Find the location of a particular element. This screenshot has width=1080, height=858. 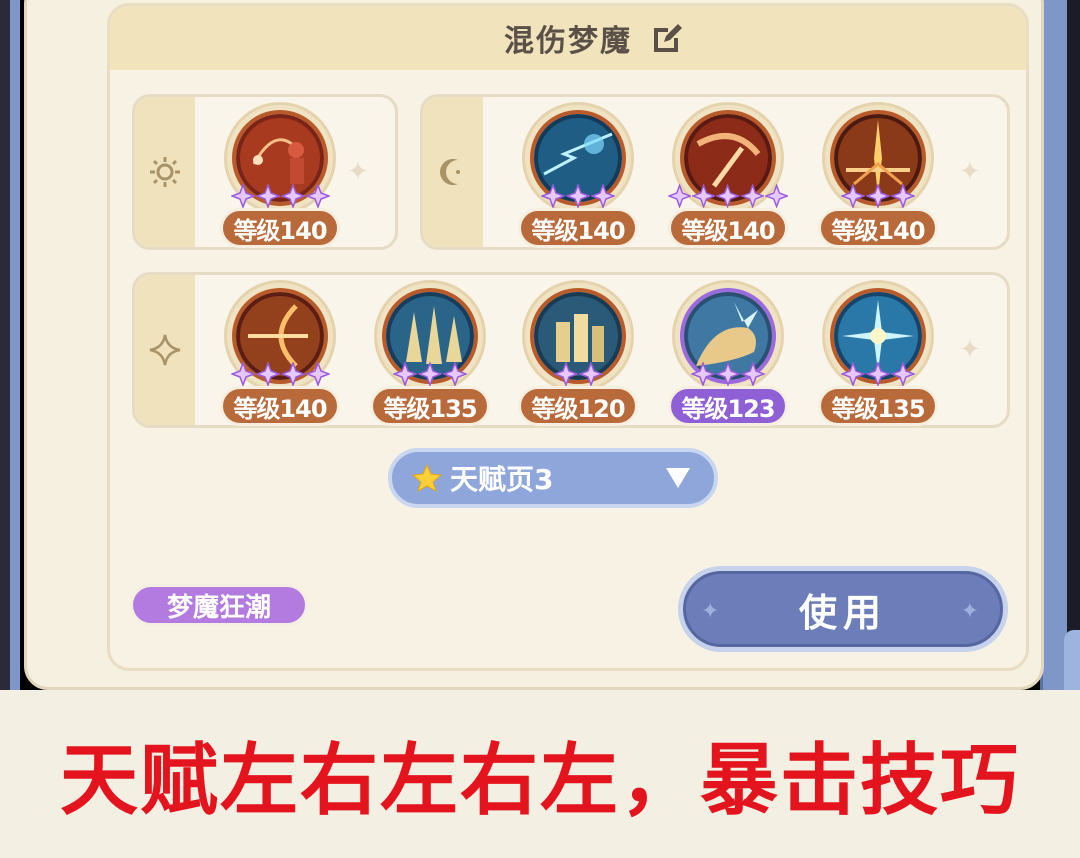

use-button: ✦ 使用 ✦ is located at coordinates (843, 609).